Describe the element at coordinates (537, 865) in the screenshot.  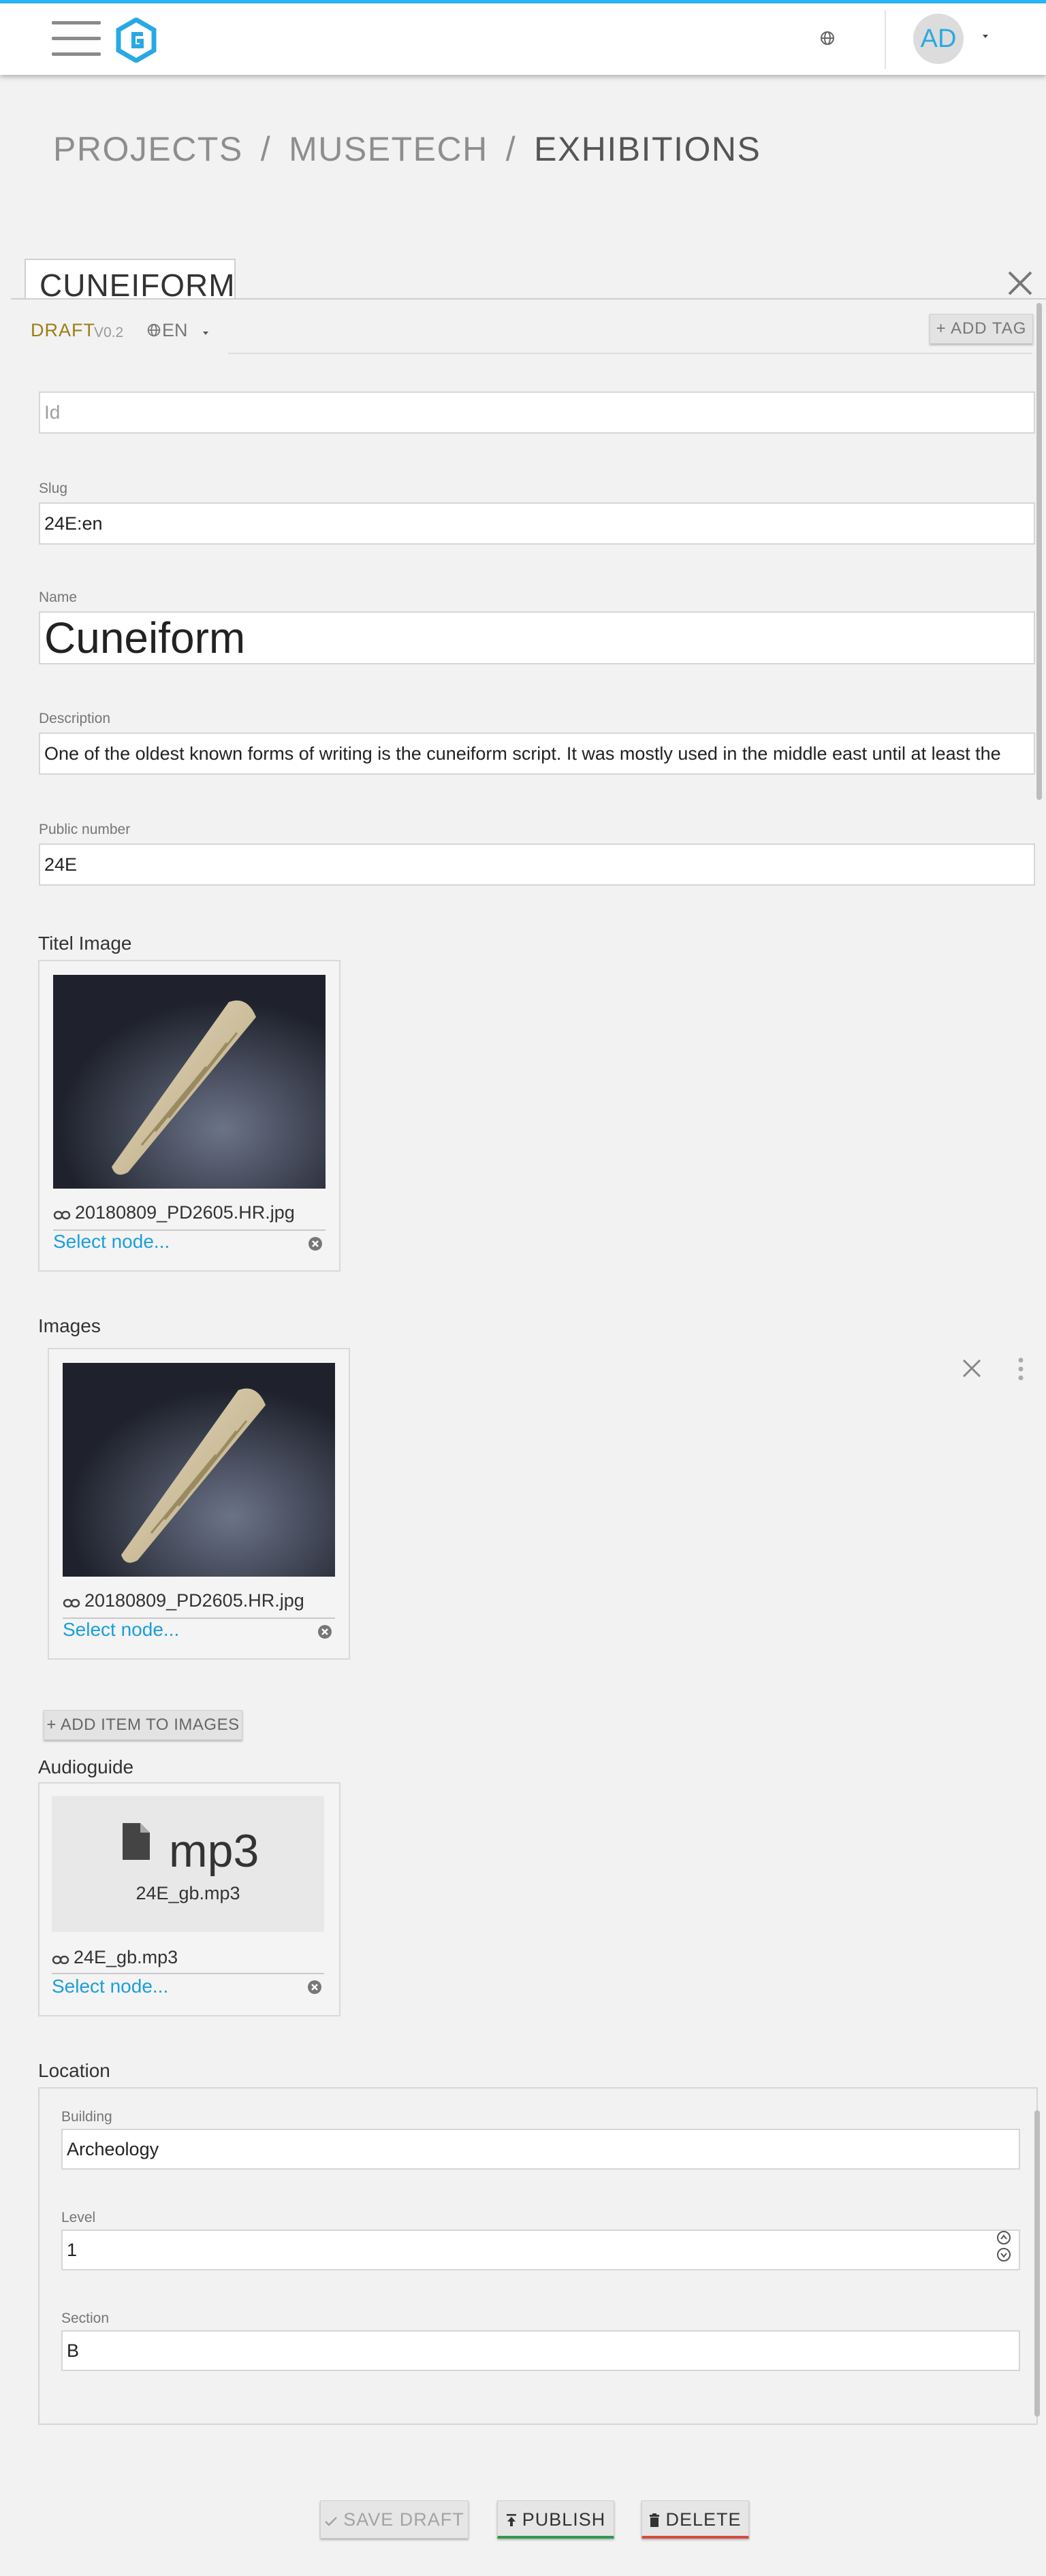
I see `public-number-field: 24E` at that location.